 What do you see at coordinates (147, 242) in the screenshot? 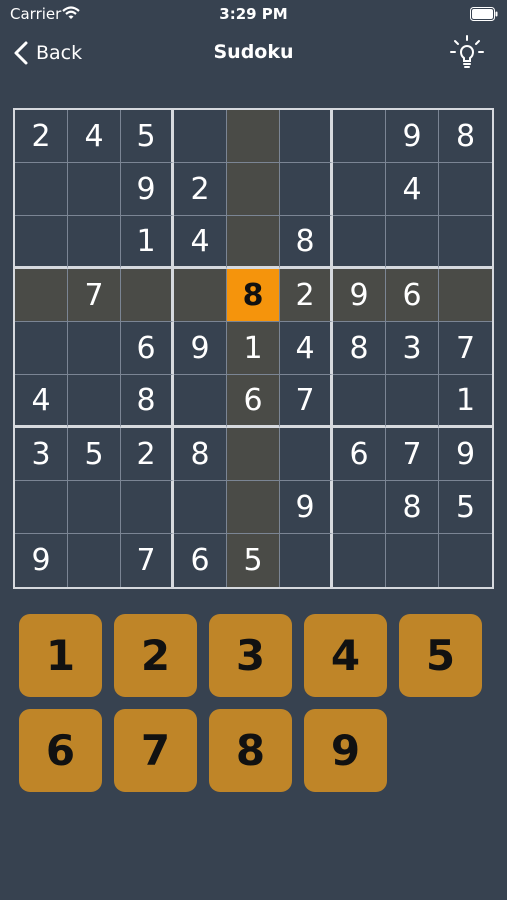
I see `sudoku-cell-r3-c3: 1` at bounding box center [147, 242].